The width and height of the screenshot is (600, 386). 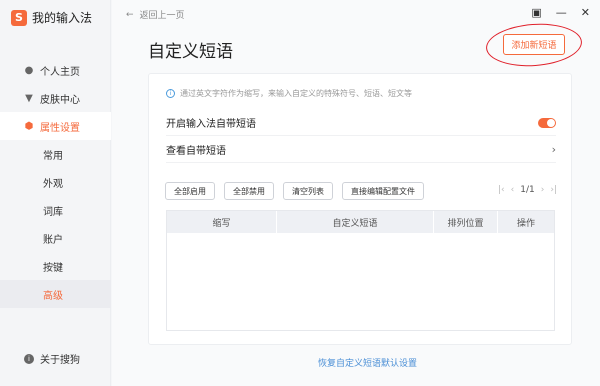 What do you see at coordinates (55, 238) in the screenshot?
I see `sidebar-subitem-account: 账户` at bounding box center [55, 238].